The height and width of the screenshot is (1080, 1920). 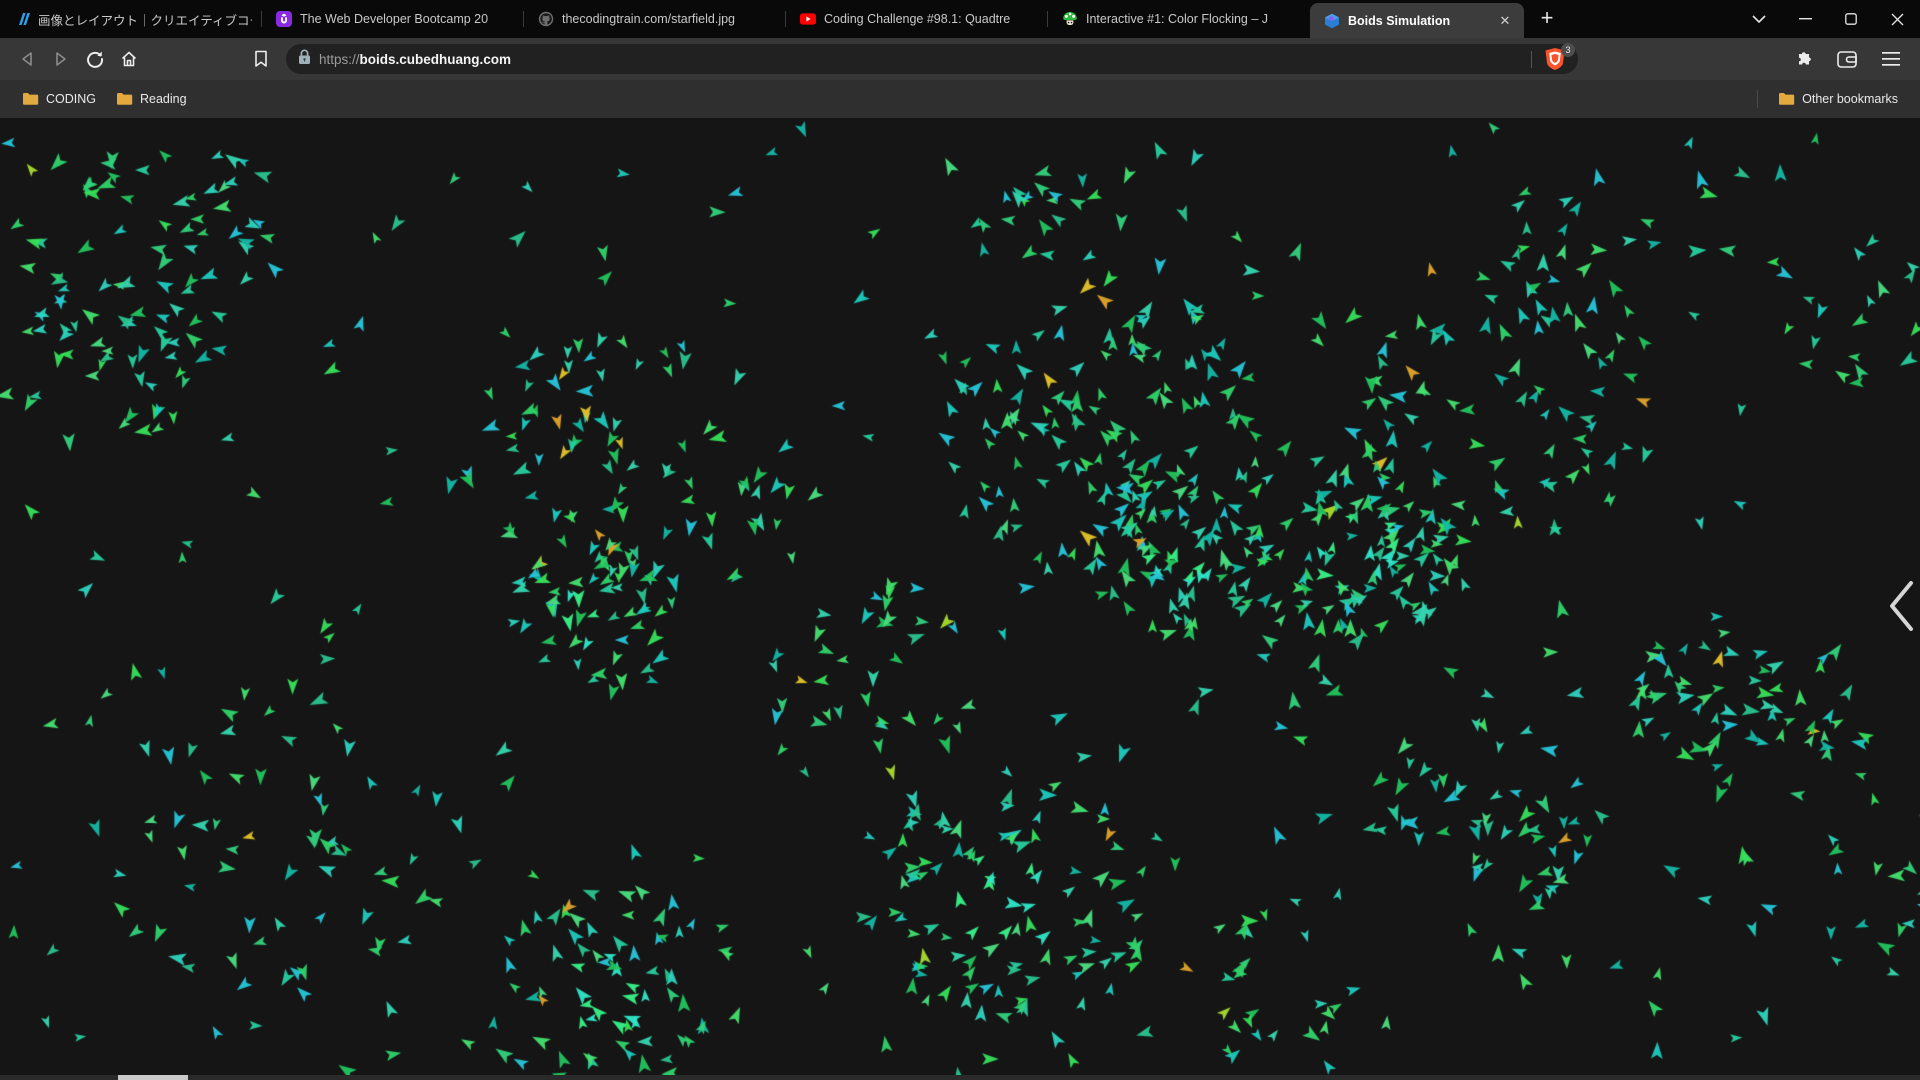 What do you see at coordinates (649, 19) in the screenshot?
I see `tab-title: thecodingtrain.com/starfield.jpg` at bounding box center [649, 19].